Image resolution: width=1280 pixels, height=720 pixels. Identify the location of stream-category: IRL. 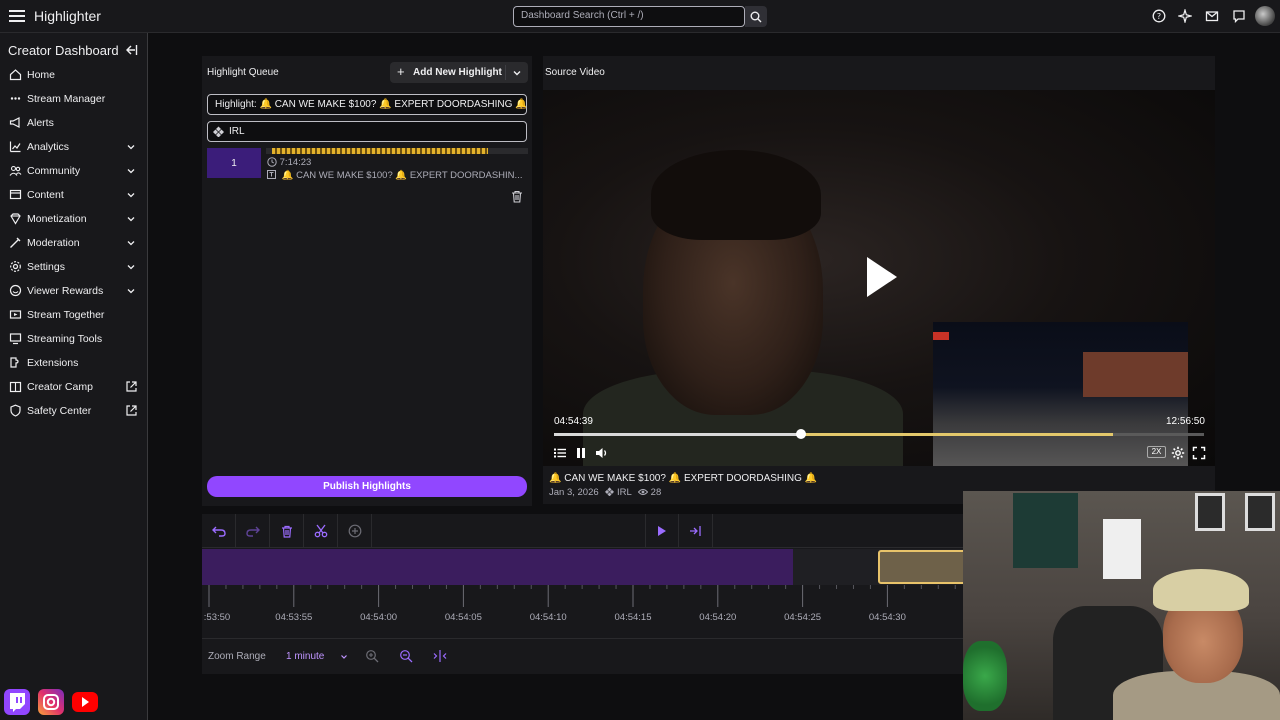
(624, 492).